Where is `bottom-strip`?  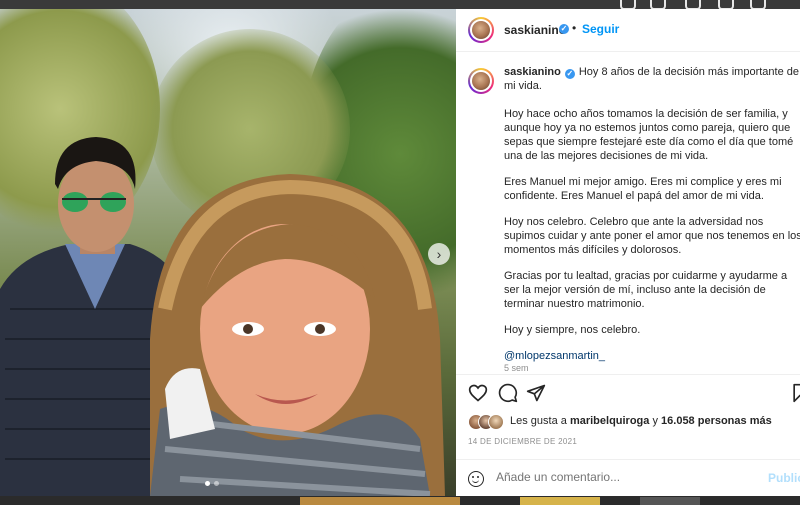 bottom-strip is located at coordinates (400, 500).